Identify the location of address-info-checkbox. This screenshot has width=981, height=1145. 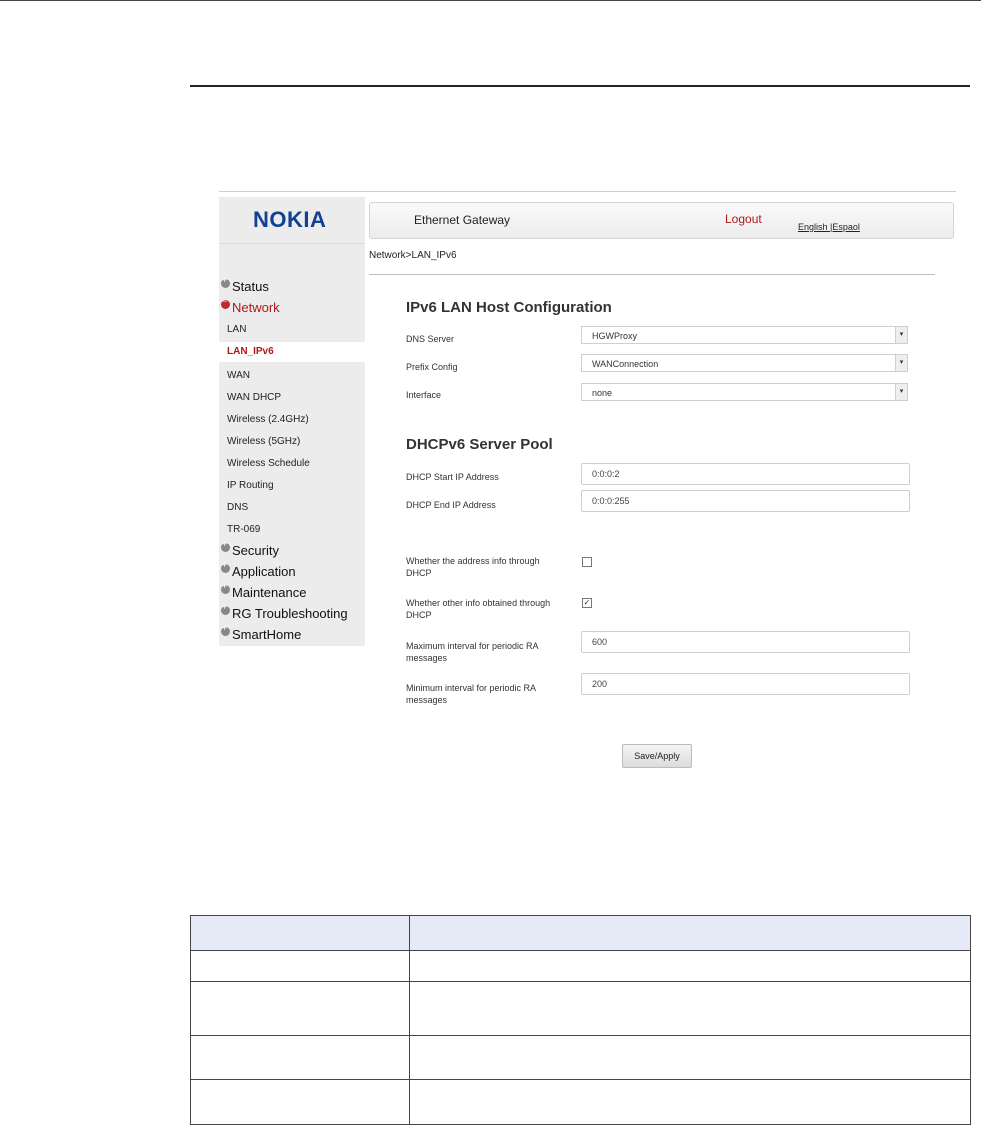
(587, 562).